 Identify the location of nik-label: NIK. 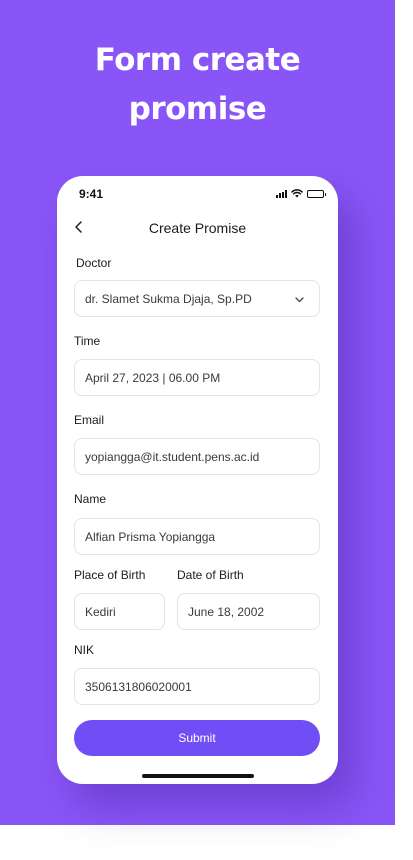
(84, 650).